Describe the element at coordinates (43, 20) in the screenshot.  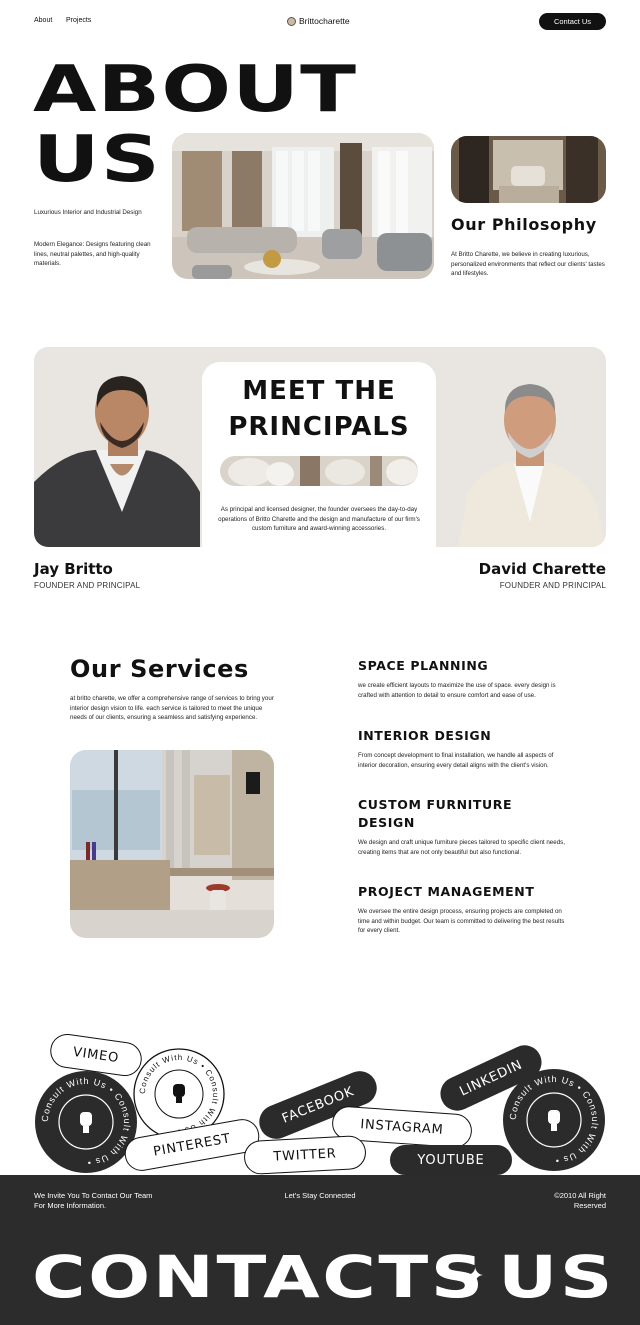
I see `nav-about-link: About` at that location.